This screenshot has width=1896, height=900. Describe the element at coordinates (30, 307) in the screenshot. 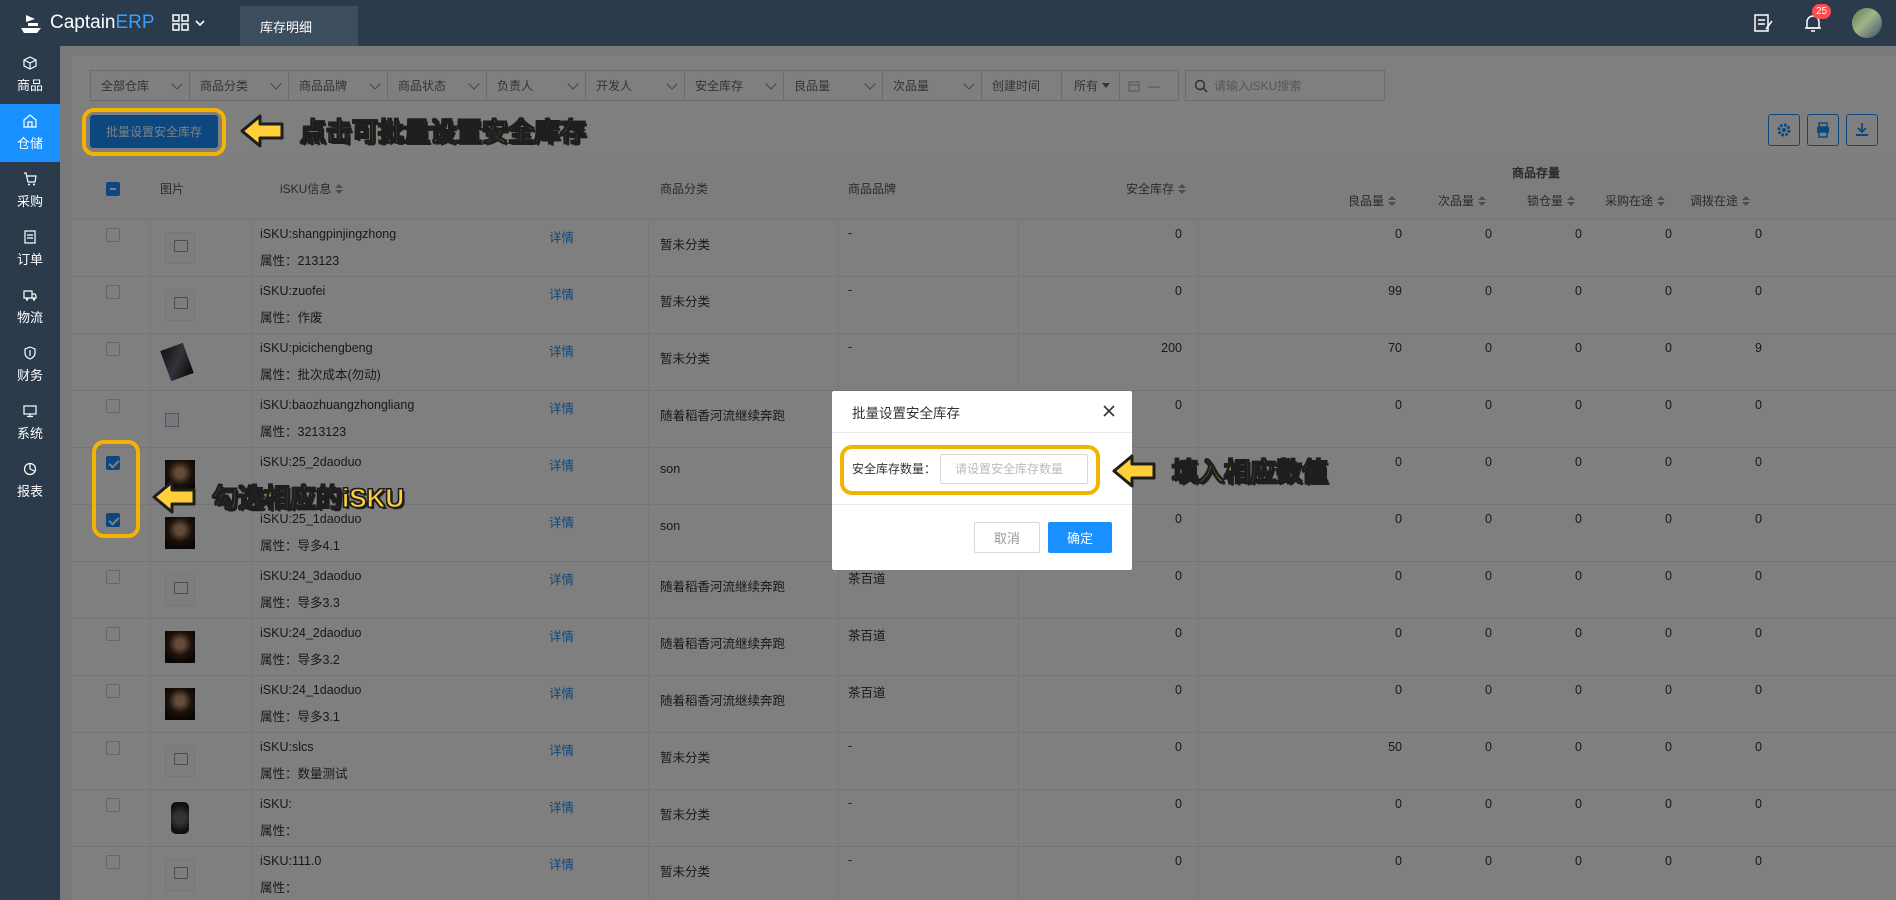

I see `sidebar-item-logistics: 物流` at that location.